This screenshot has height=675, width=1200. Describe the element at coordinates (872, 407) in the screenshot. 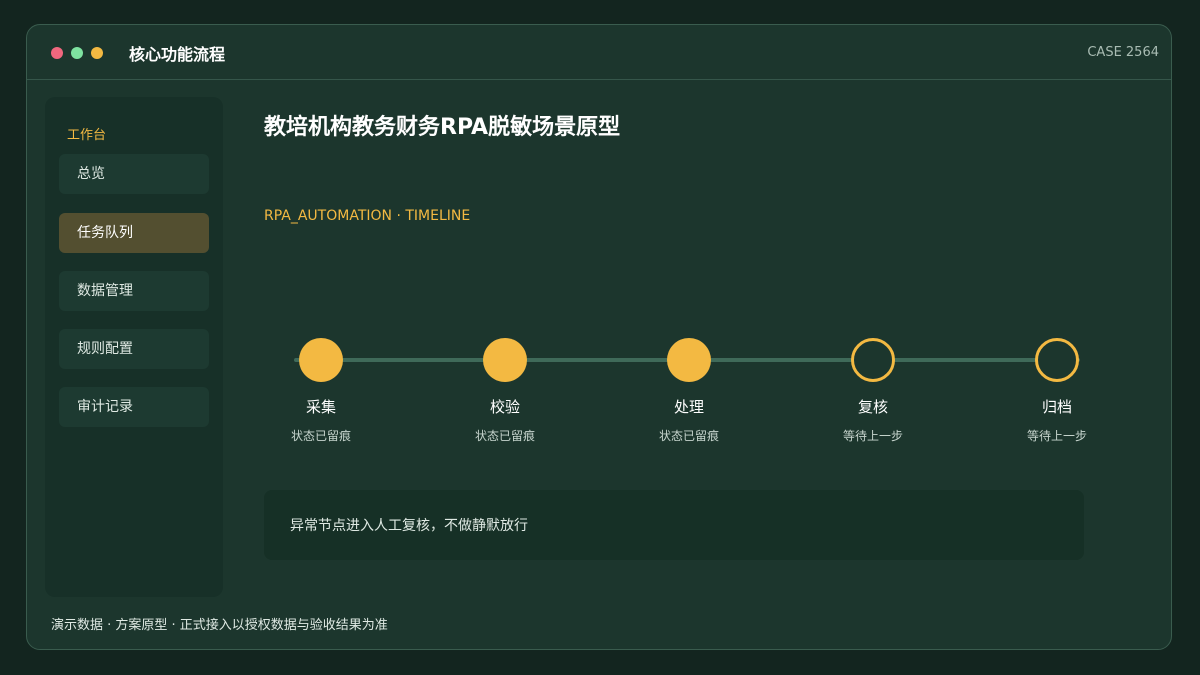

I see `step-label: 复核` at that location.